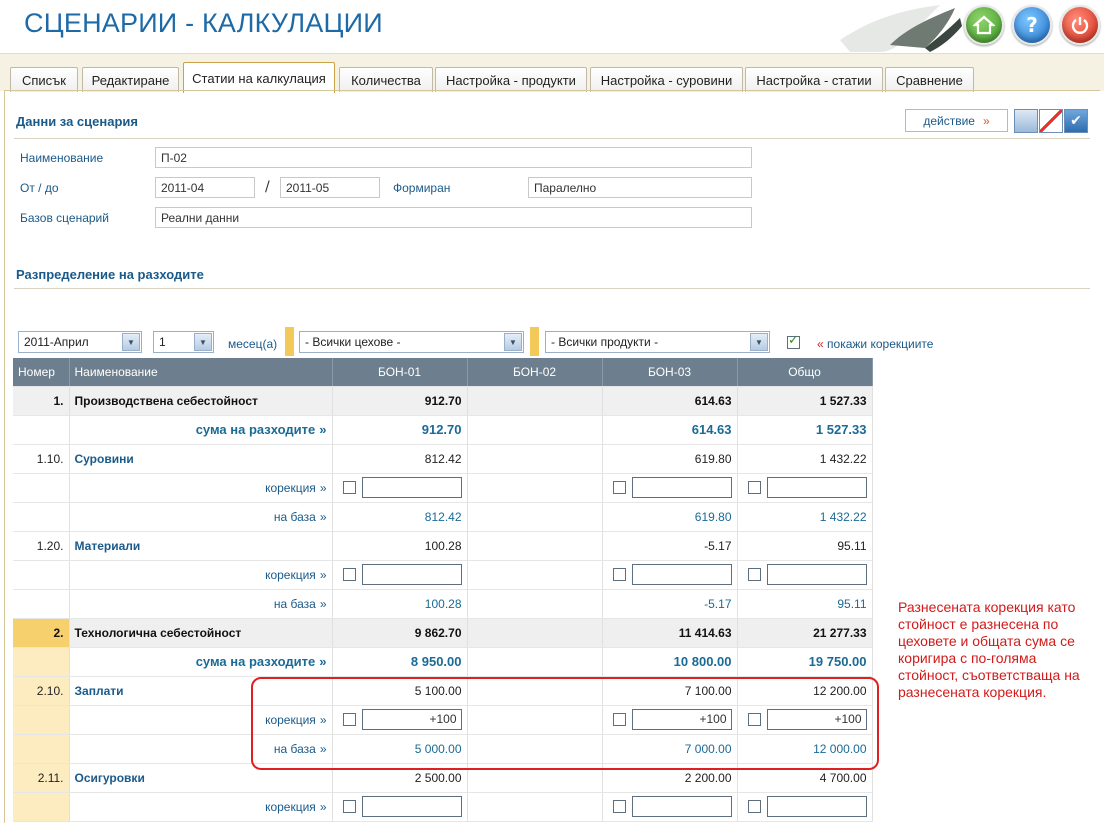 This screenshot has width=1104, height=823. Describe the element at coordinates (640, 187) in the screenshot. I see `formed-field: Паралелно` at that location.